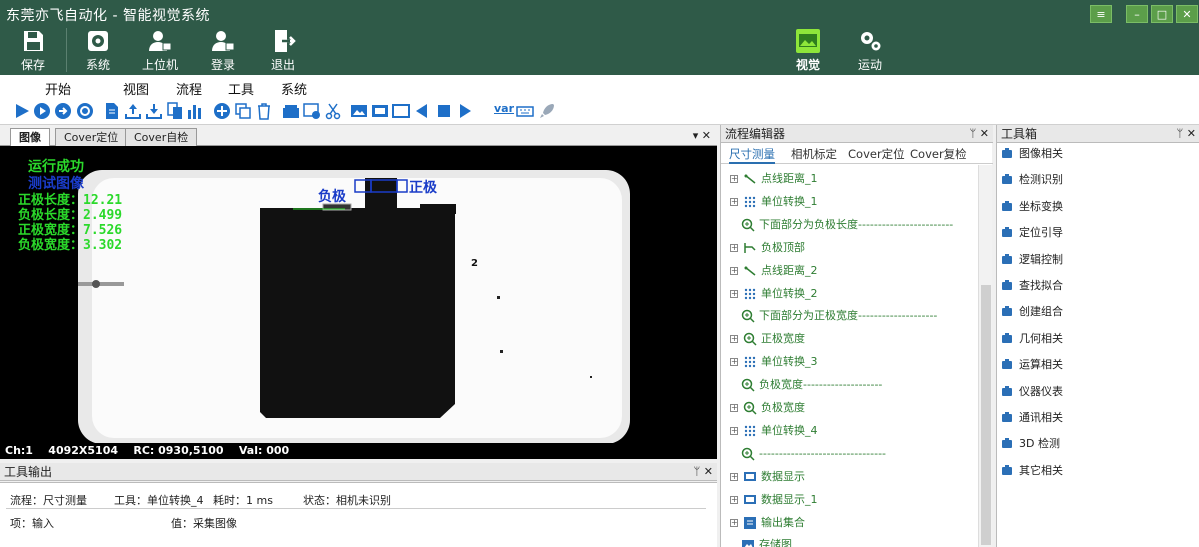 The width and height of the screenshot is (1199, 547). Describe the element at coordinates (848, 316) in the screenshot. I see `flow-item: 下面部分为正极宽度--------------------` at that location.